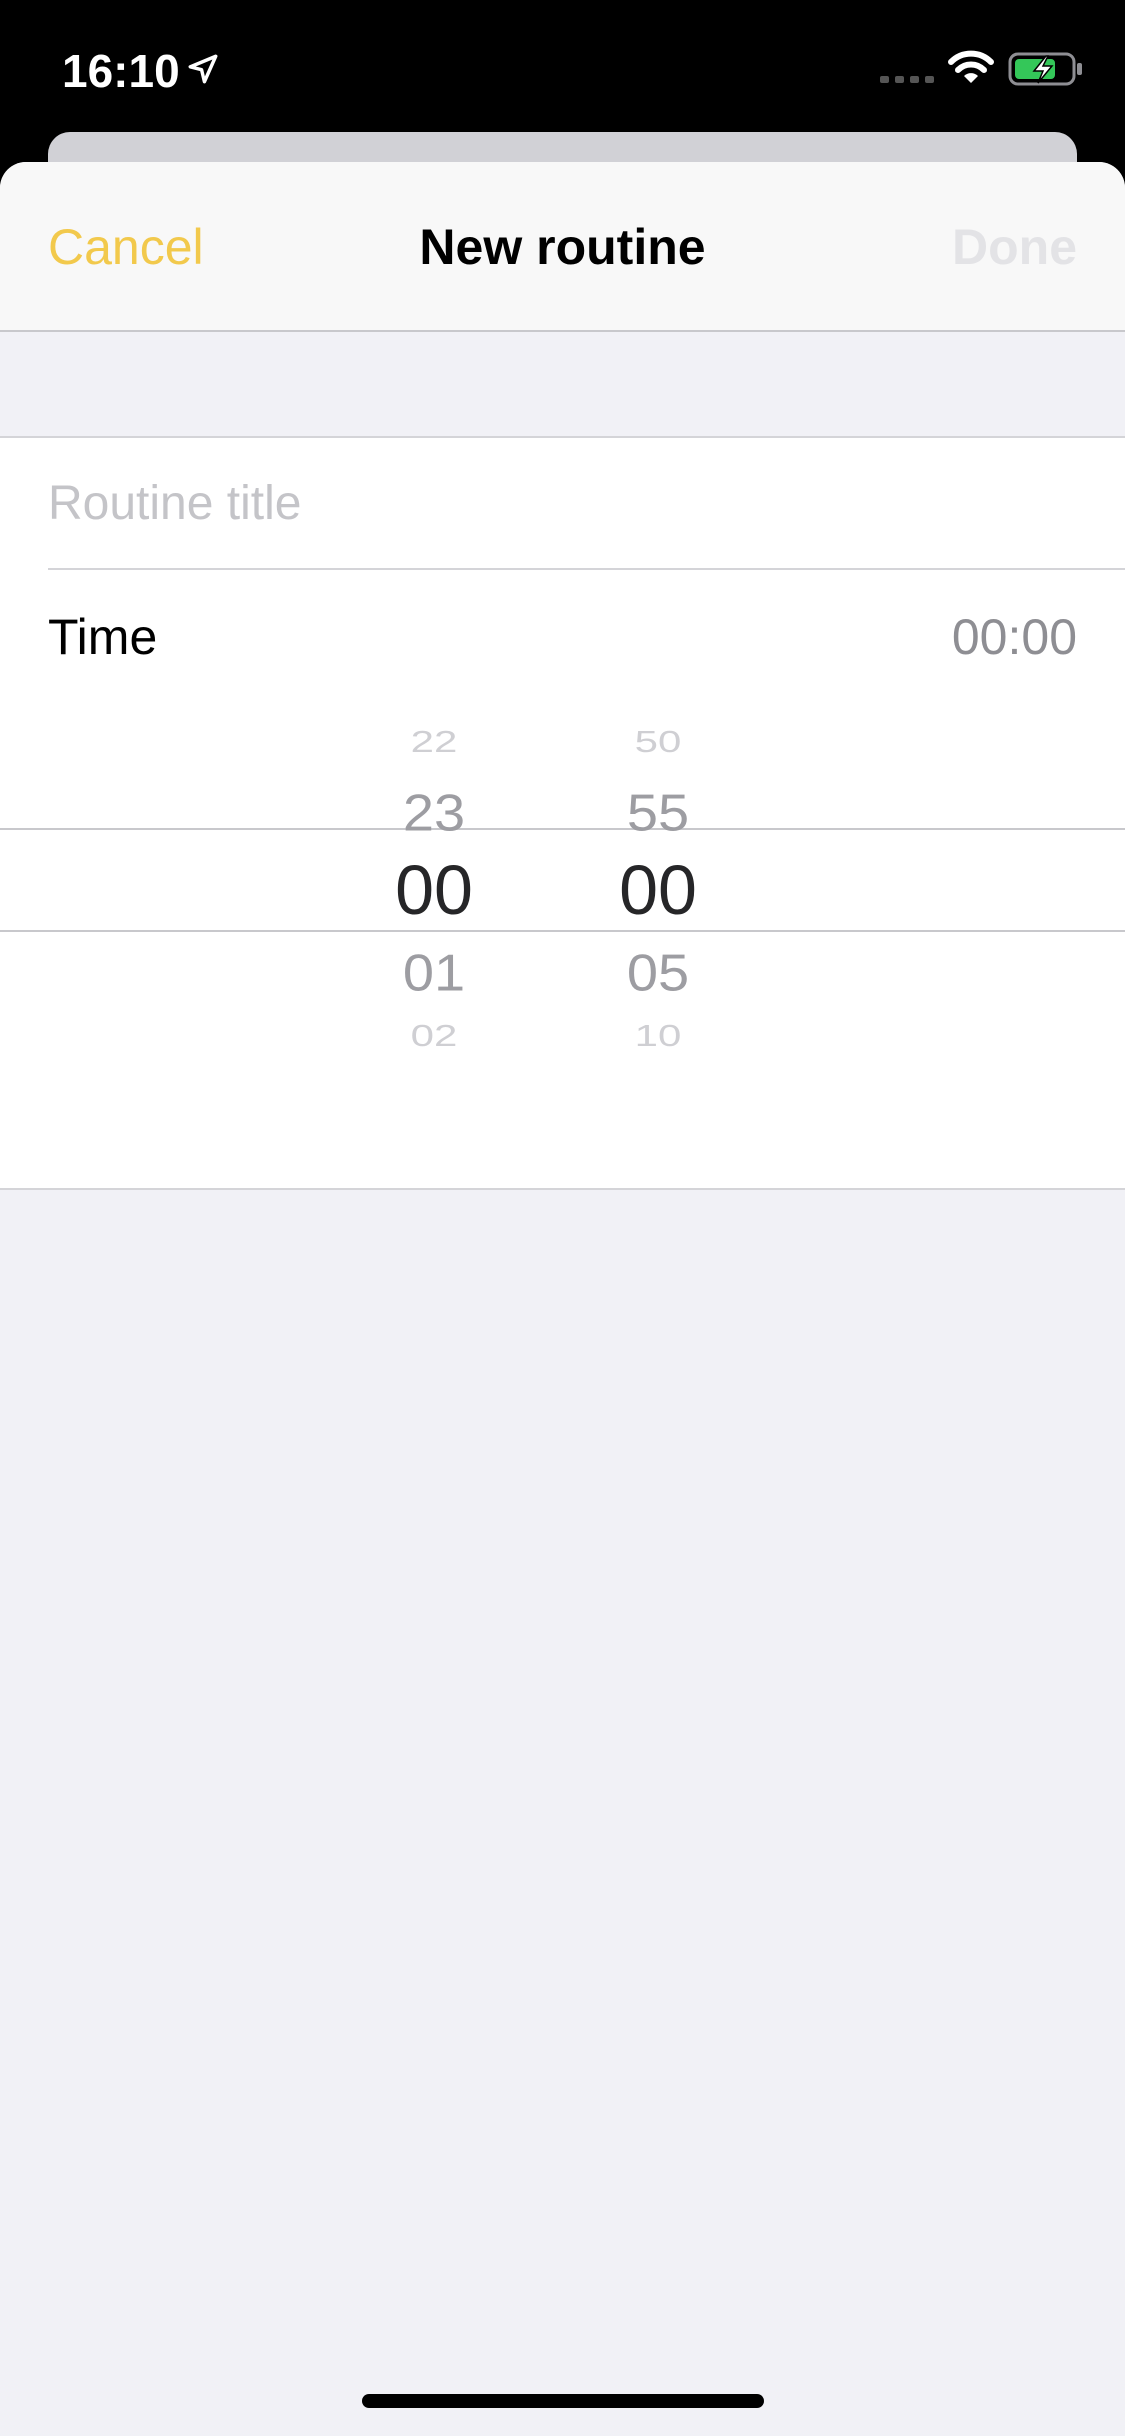 The width and height of the screenshot is (1125, 2436). I want to click on minute-option: 50, so click(658, 742).